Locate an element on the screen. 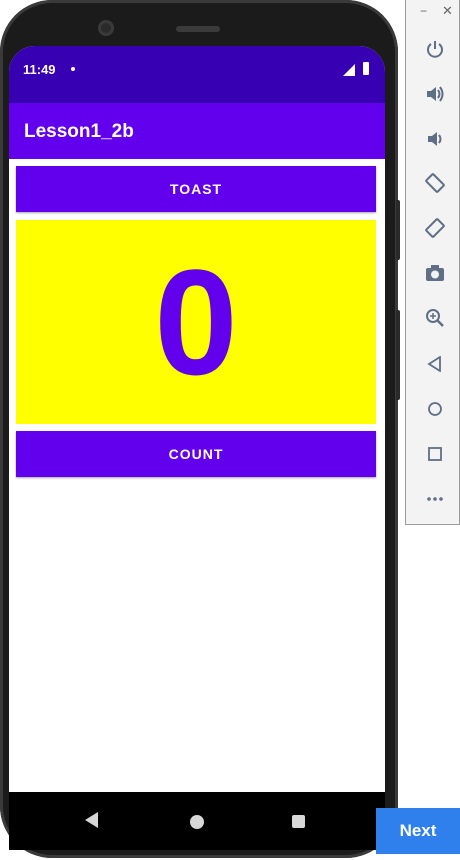 The height and width of the screenshot is (860, 460). back-icon is located at coordinates (435, 364).